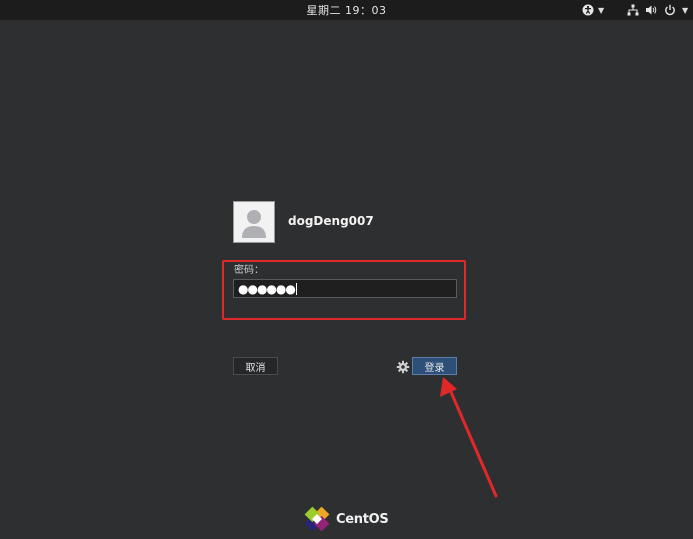  What do you see at coordinates (633, 10) in the screenshot?
I see `network-icon` at bounding box center [633, 10].